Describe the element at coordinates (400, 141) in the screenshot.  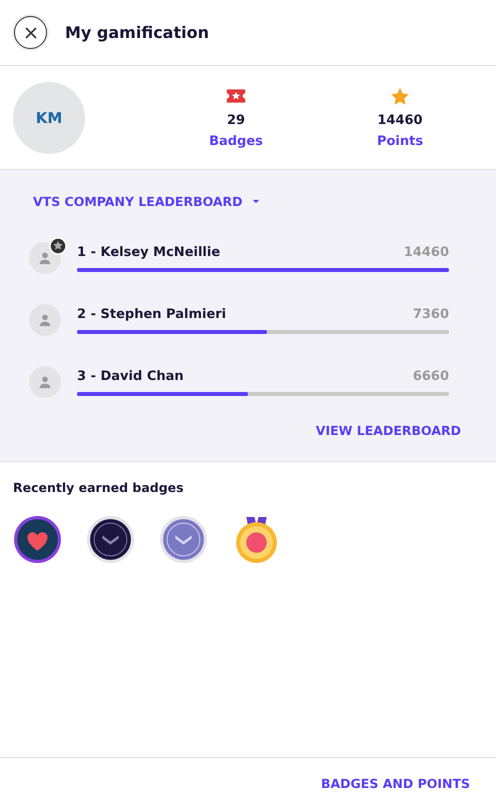
I see `stat-link: Points` at that location.